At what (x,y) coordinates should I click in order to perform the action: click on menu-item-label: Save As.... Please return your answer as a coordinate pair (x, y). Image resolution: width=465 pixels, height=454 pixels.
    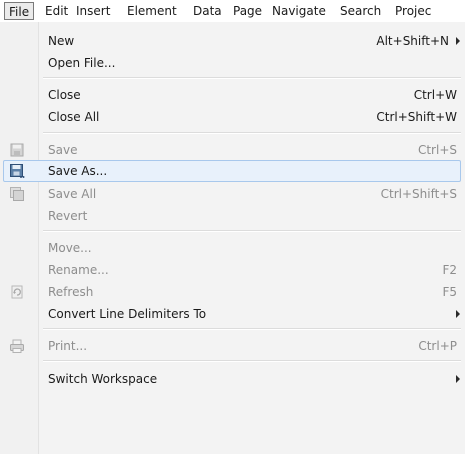
    Looking at the image, I should click on (78, 171).